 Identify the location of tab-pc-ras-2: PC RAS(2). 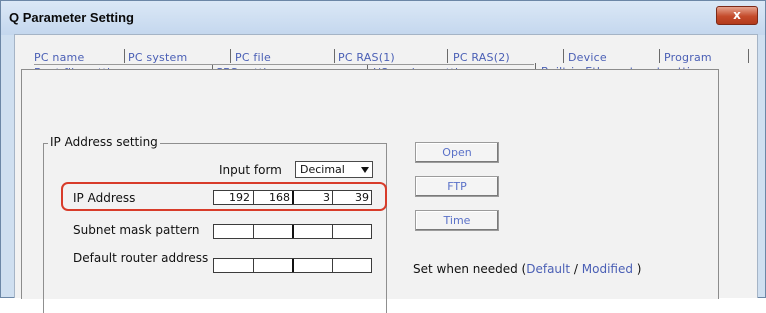
(481, 57).